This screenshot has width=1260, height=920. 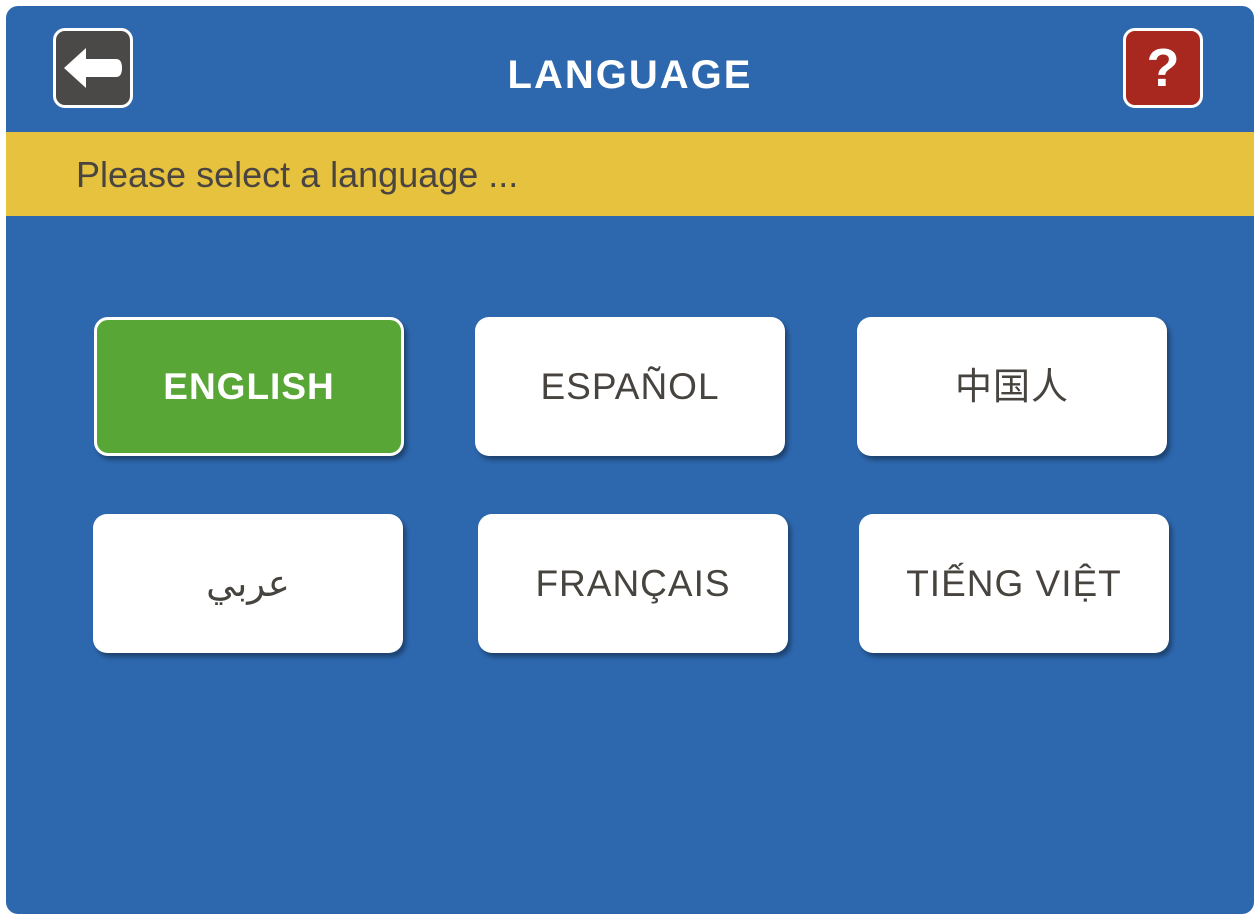 I want to click on language-button-english: ENGLISH, so click(x=249, y=386).